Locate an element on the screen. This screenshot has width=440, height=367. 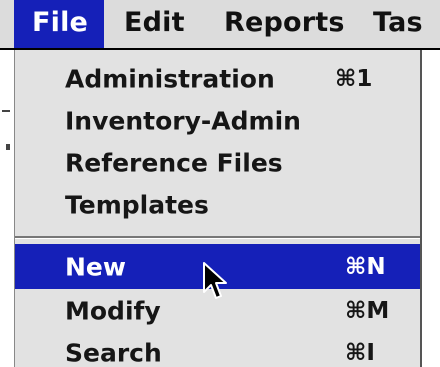
menu-item-label: New is located at coordinates (95, 266).